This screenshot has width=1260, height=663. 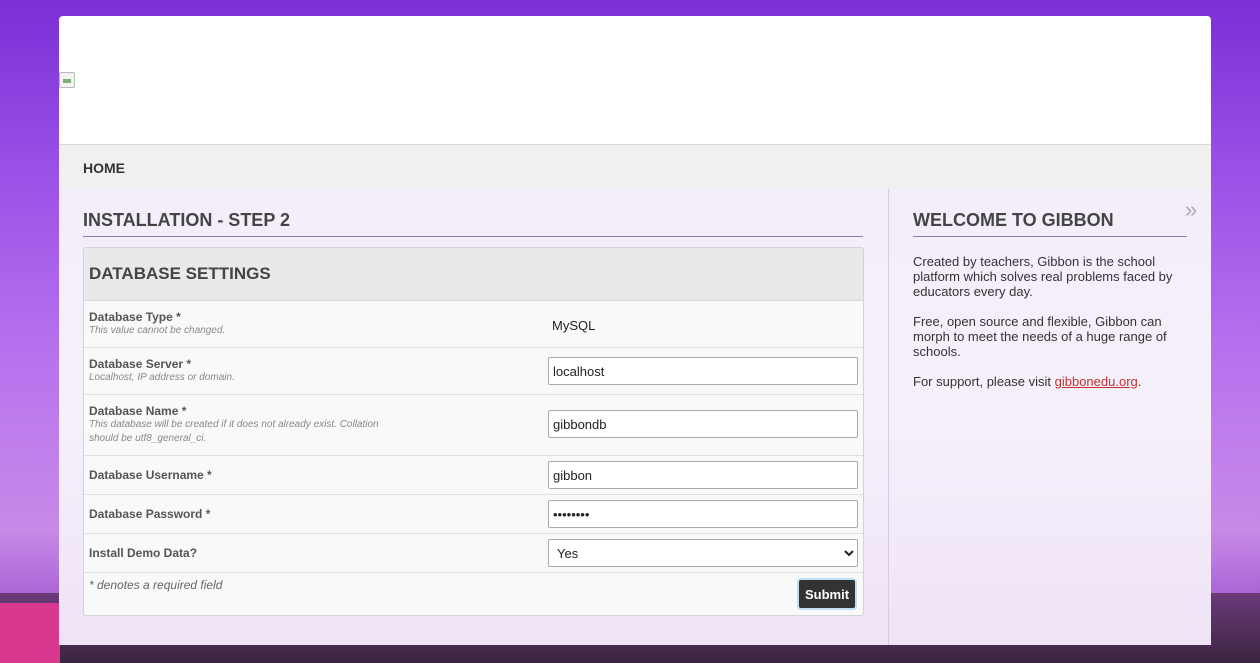 What do you see at coordinates (140, 364) in the screenshot?
I see `database-server-label: Database Server *` at bounding box center [140, 364].